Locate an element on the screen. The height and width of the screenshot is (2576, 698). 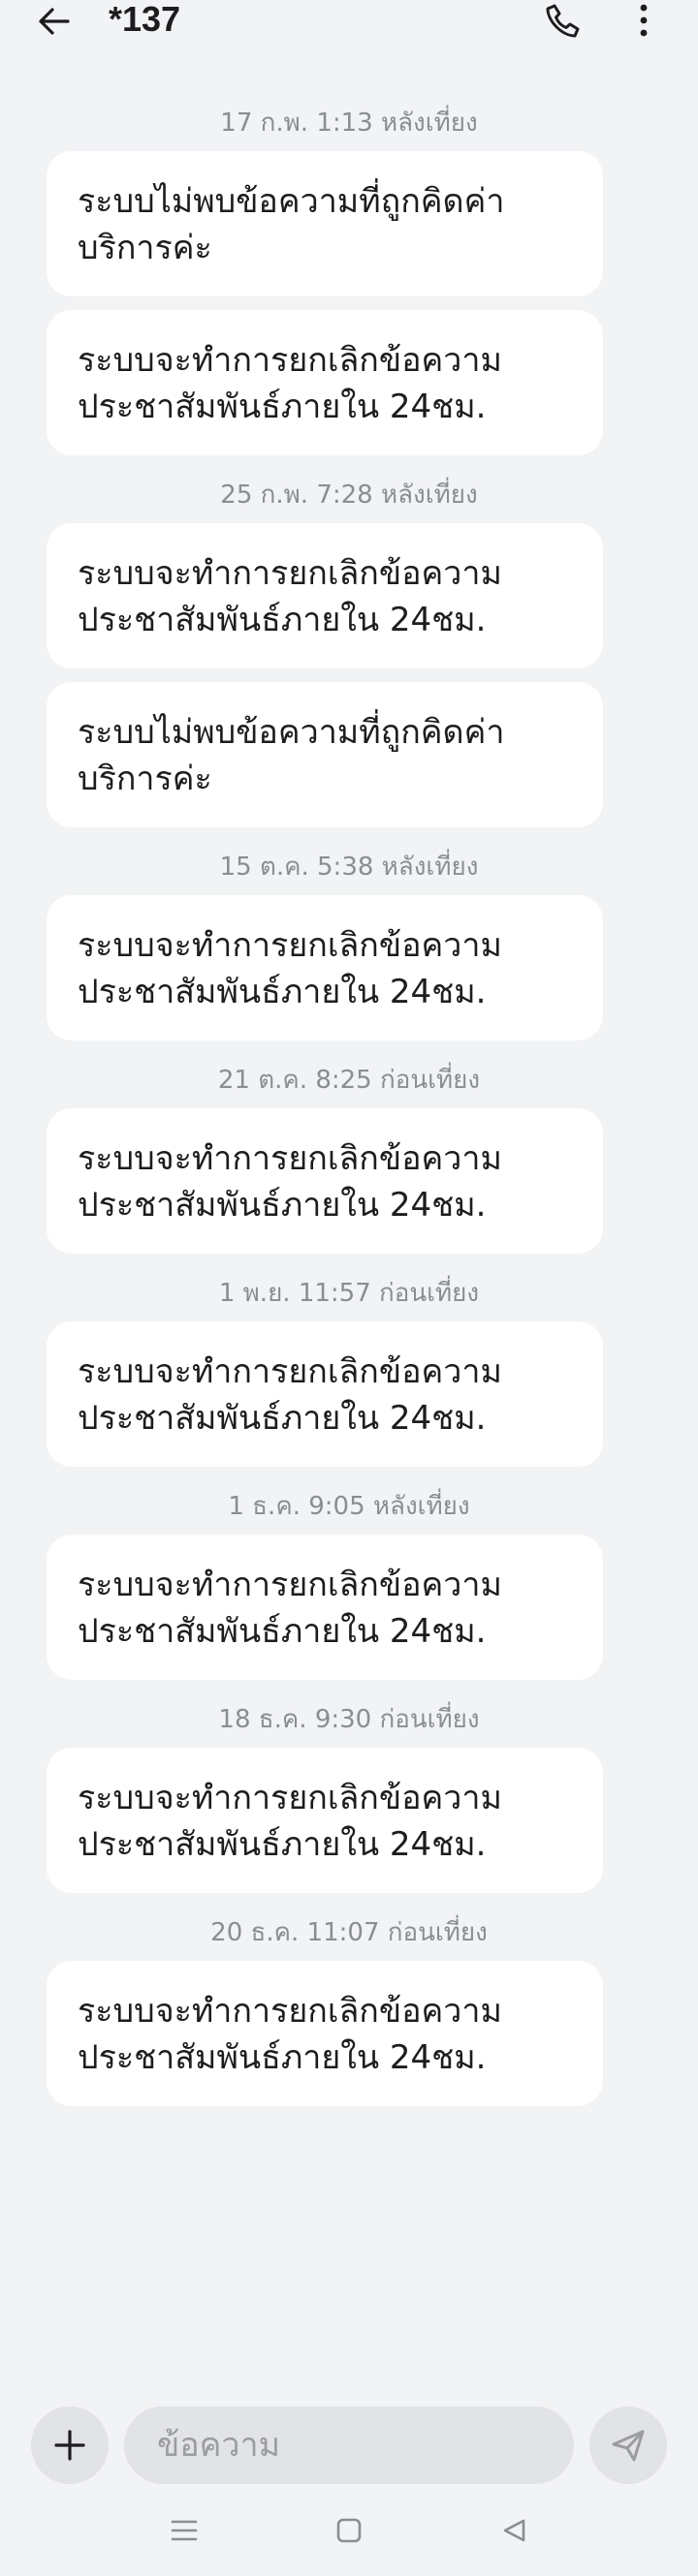
back-arrow-icon is located at coordinates (54, 21).